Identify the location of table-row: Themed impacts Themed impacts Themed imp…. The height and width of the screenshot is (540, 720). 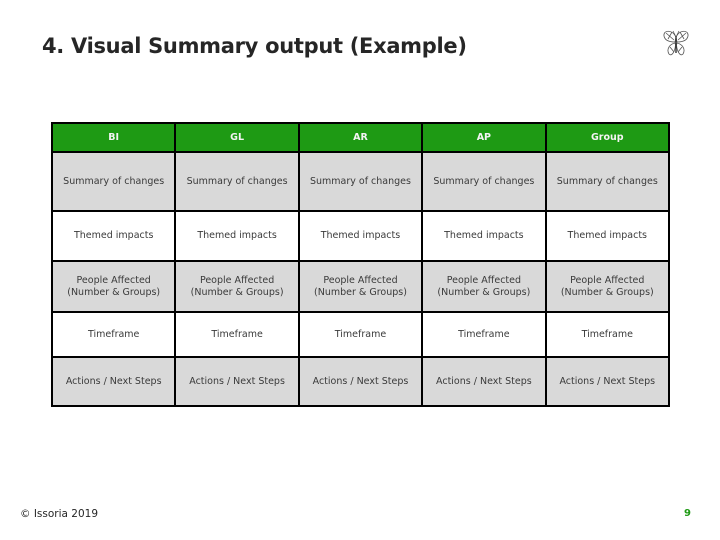
(360, 236).